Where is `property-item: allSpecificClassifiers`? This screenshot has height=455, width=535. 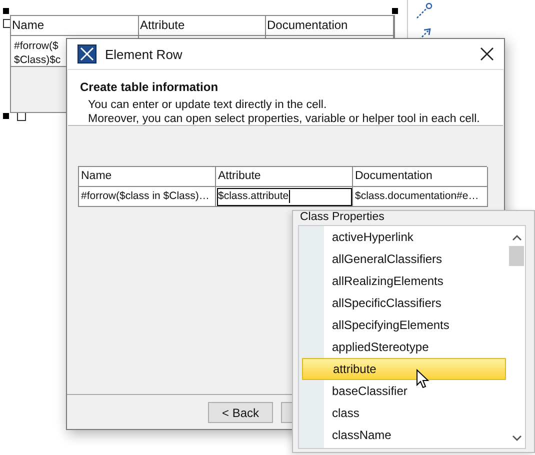
property-item: allSpecificClassifiers is located at coordinates (416, 303).